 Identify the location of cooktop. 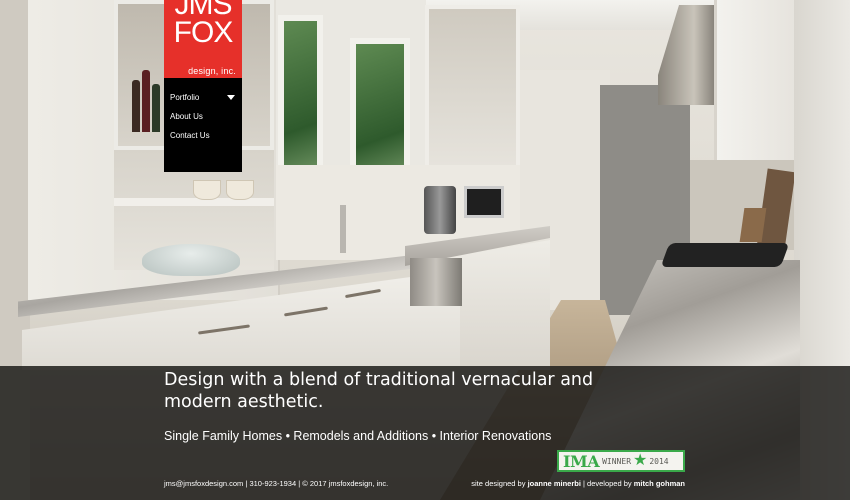
(725, 255).